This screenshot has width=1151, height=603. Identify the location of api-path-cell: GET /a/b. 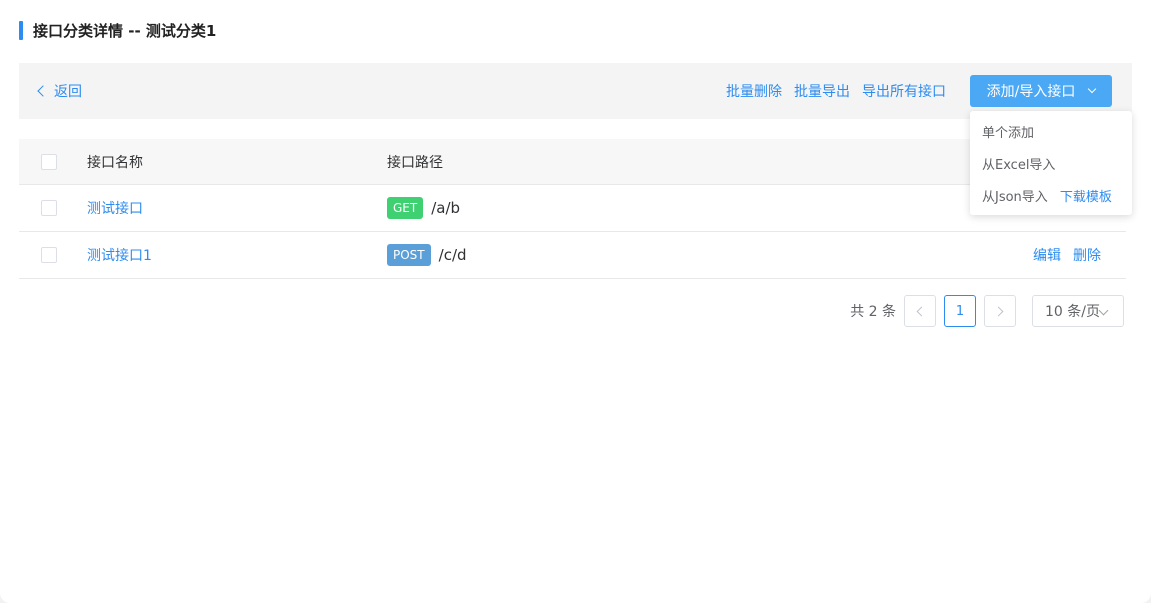
(423, 208).